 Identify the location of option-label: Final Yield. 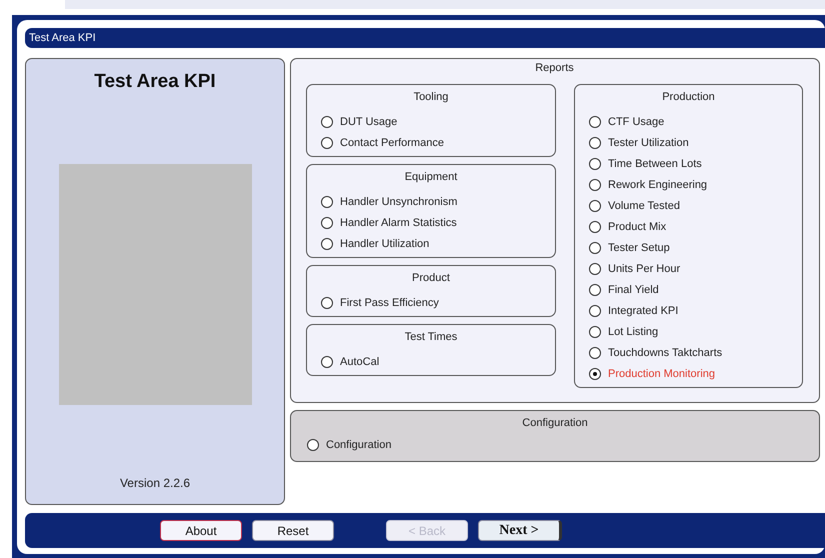
(633, 290).